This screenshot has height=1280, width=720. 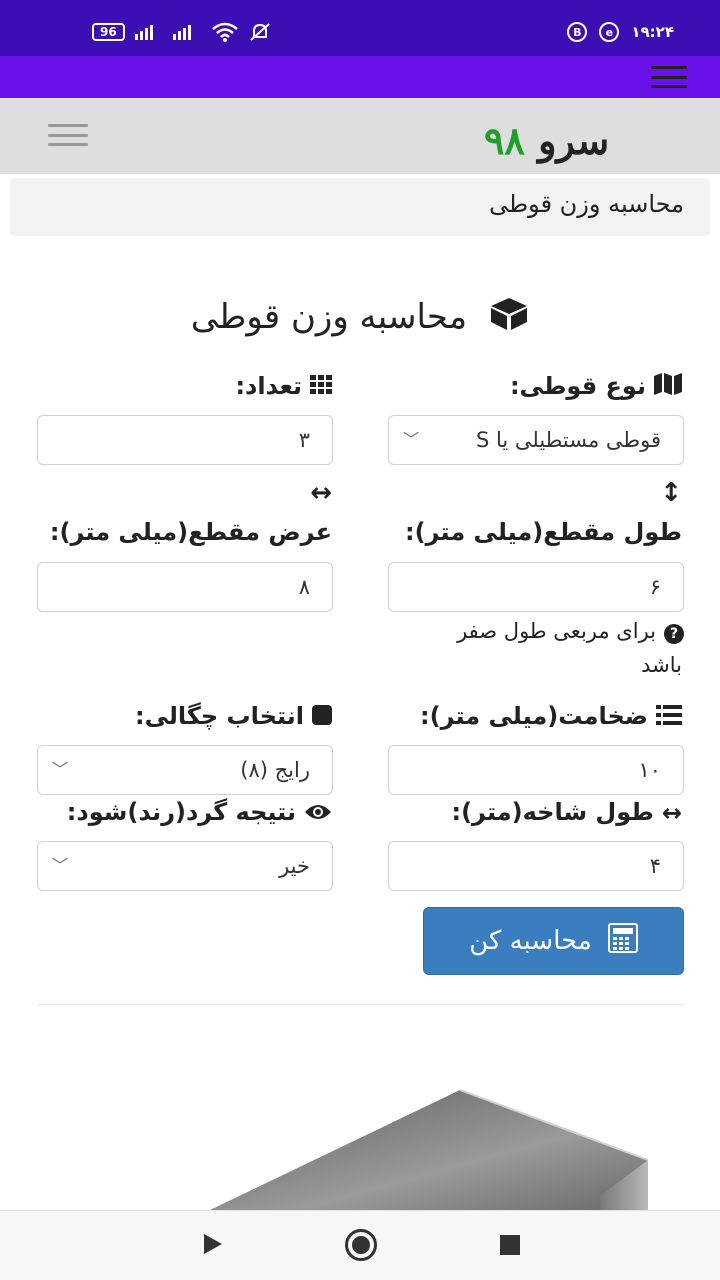 I want to click on vertical-arrow-icon: ↕, so click(x=671, y=493).